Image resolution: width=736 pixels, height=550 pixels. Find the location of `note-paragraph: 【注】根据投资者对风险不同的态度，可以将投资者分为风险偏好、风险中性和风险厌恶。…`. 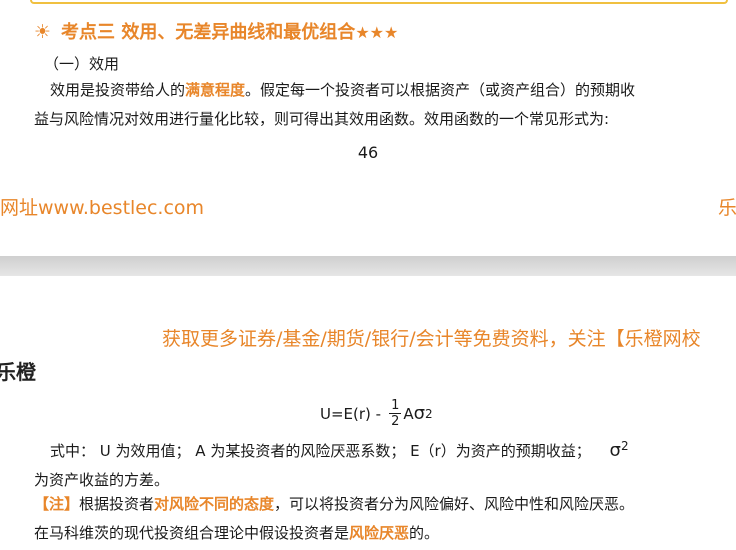

note-paragraph: 【注】根据投资者对风险不同的态度，可以将投资者分为风险偏好、风险中性和风险厌恶。… is located at coordinates (384, 519).